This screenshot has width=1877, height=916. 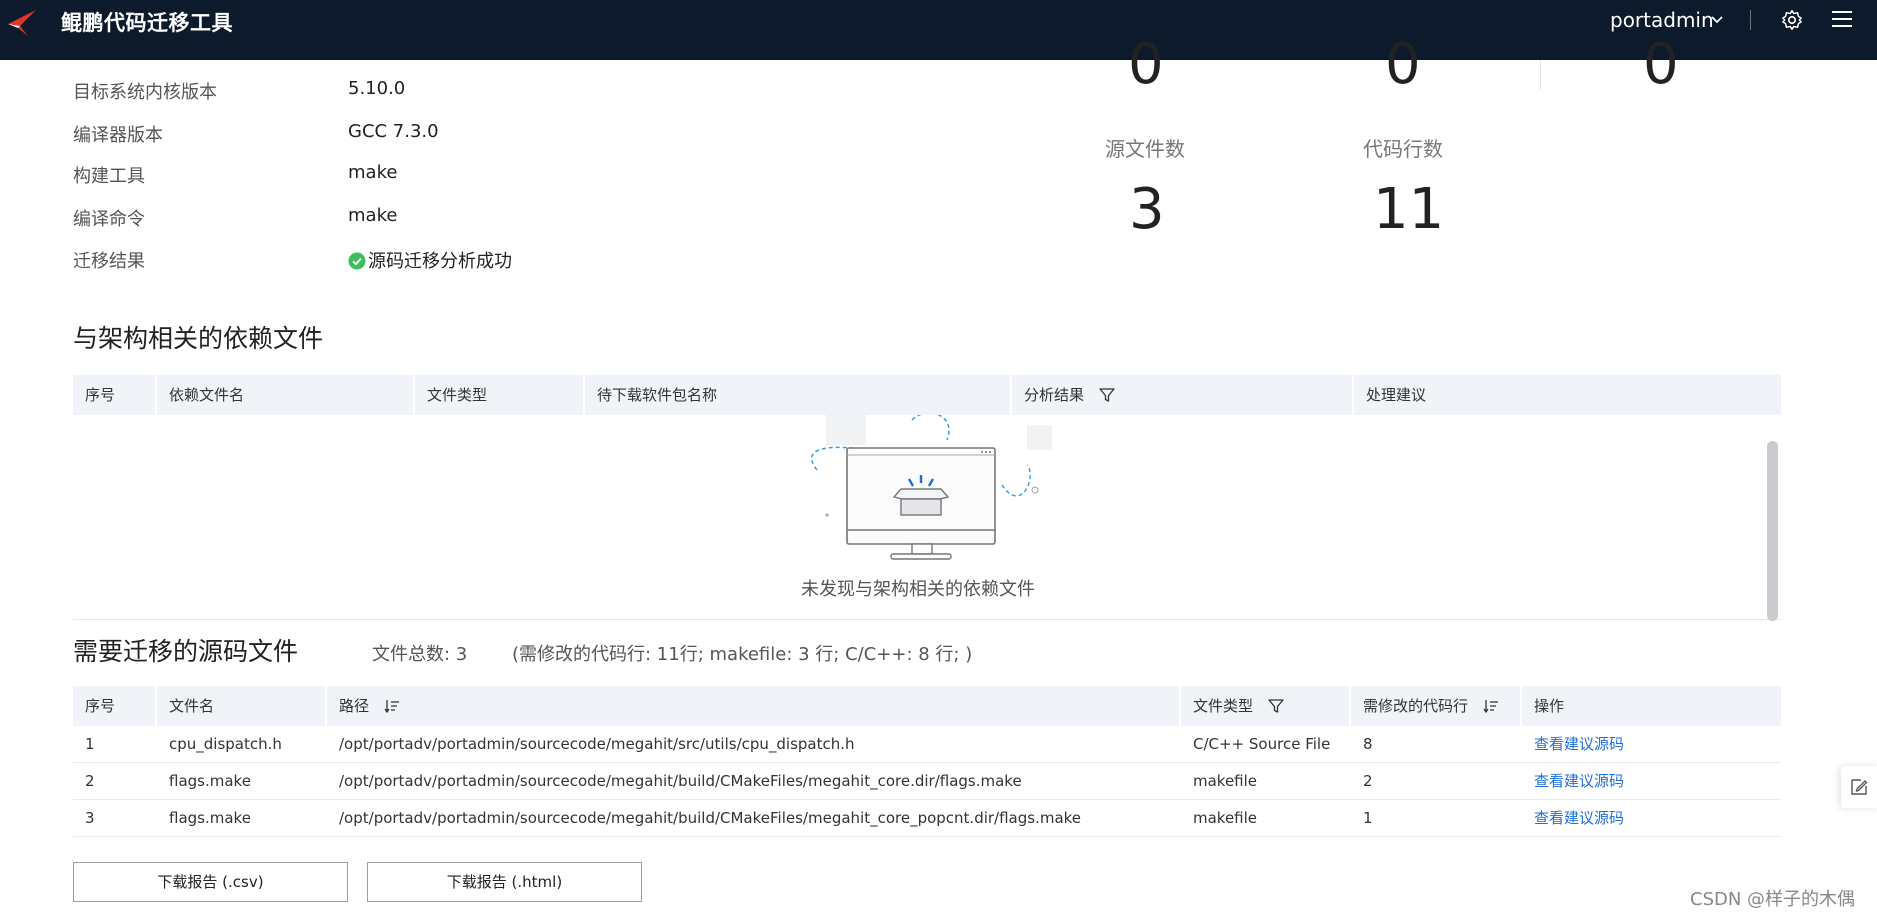 I want to click on row-index: 2, so click(x=90, y=781).